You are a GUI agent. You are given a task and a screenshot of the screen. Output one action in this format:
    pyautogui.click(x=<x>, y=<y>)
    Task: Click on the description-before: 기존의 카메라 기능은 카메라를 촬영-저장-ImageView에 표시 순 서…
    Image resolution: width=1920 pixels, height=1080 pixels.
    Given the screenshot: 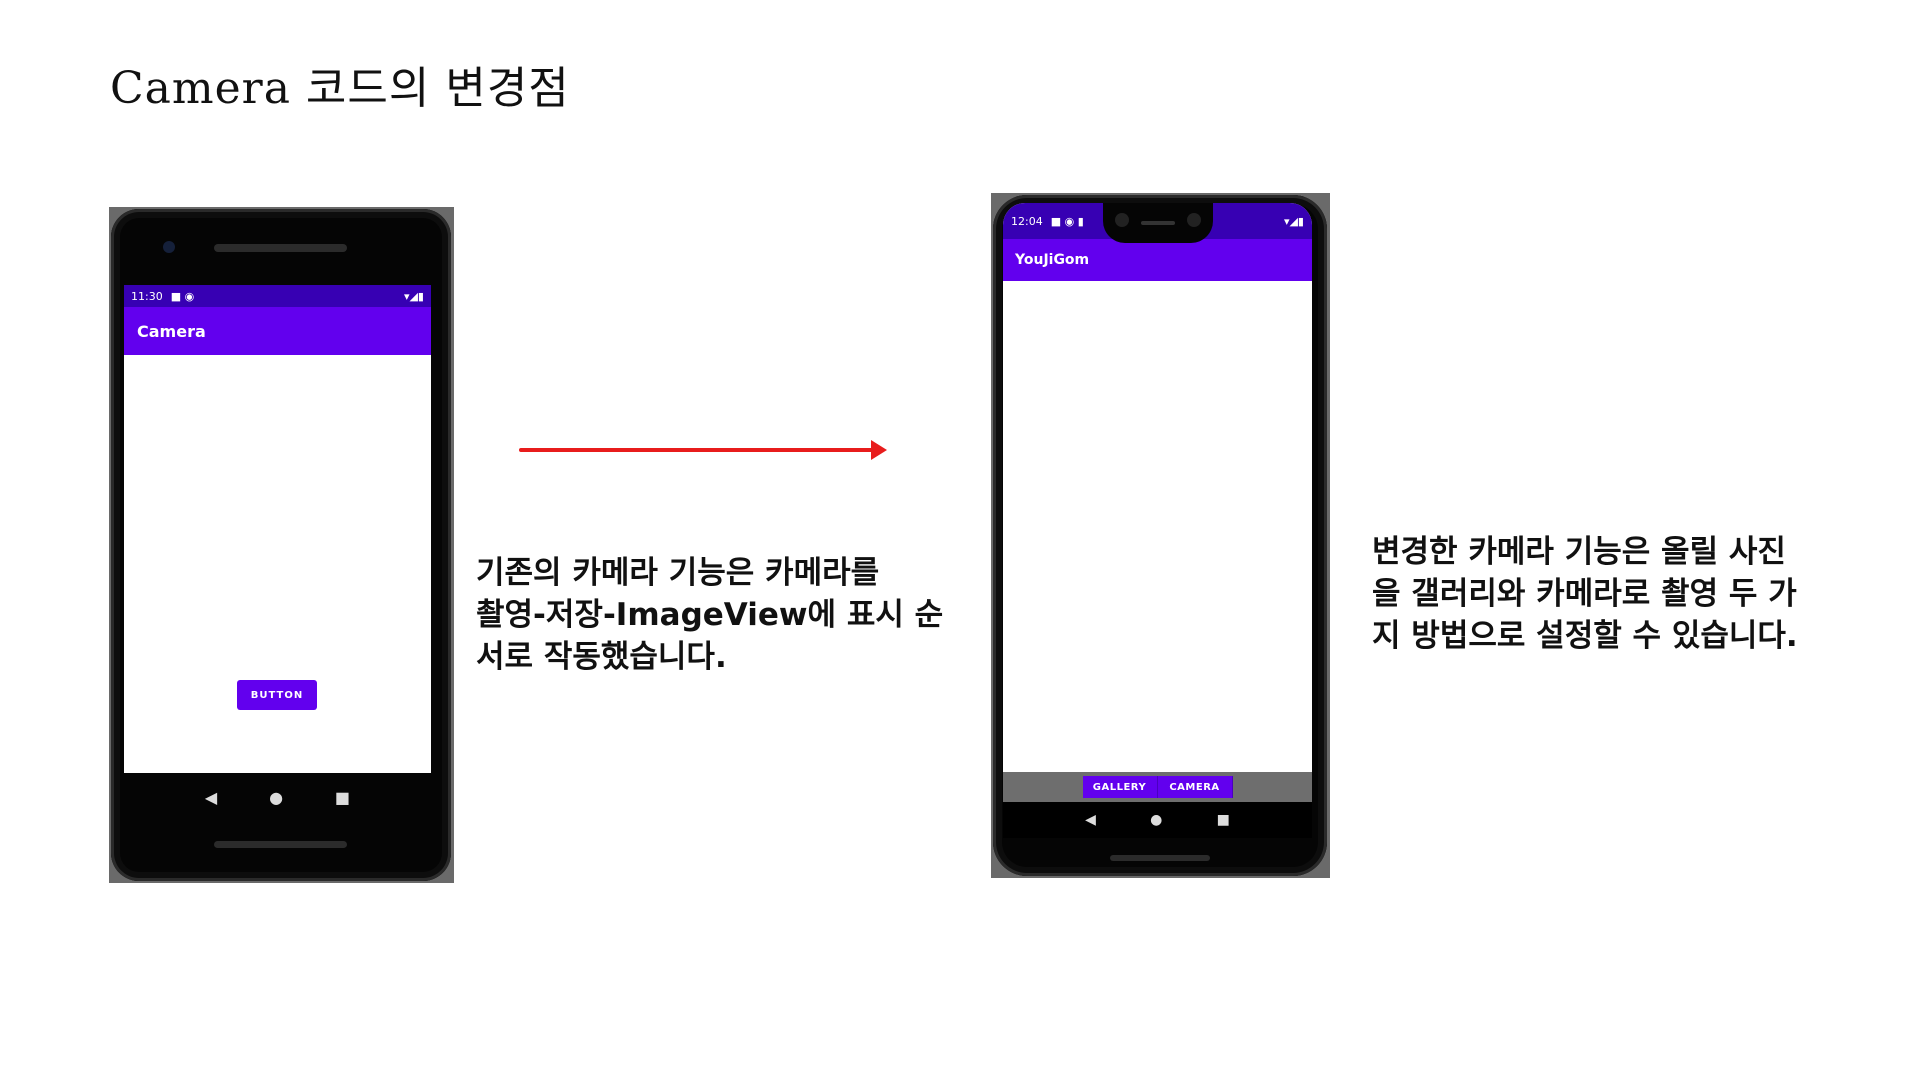 What is the action you would take?
    pyautogui.click(x=726, y=615)
    